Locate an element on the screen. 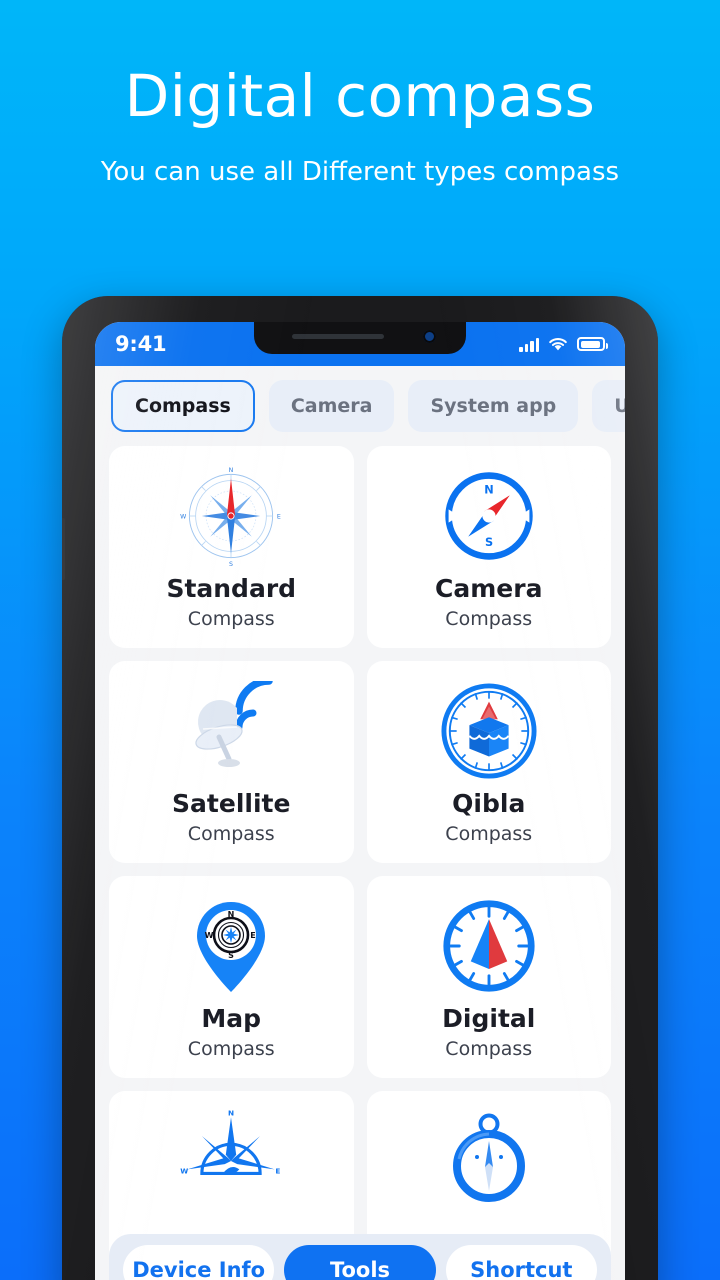 Image resolution: width=720 pixels, height=1280 pixels. card-title: Map is located at coordinates (231, 1018).